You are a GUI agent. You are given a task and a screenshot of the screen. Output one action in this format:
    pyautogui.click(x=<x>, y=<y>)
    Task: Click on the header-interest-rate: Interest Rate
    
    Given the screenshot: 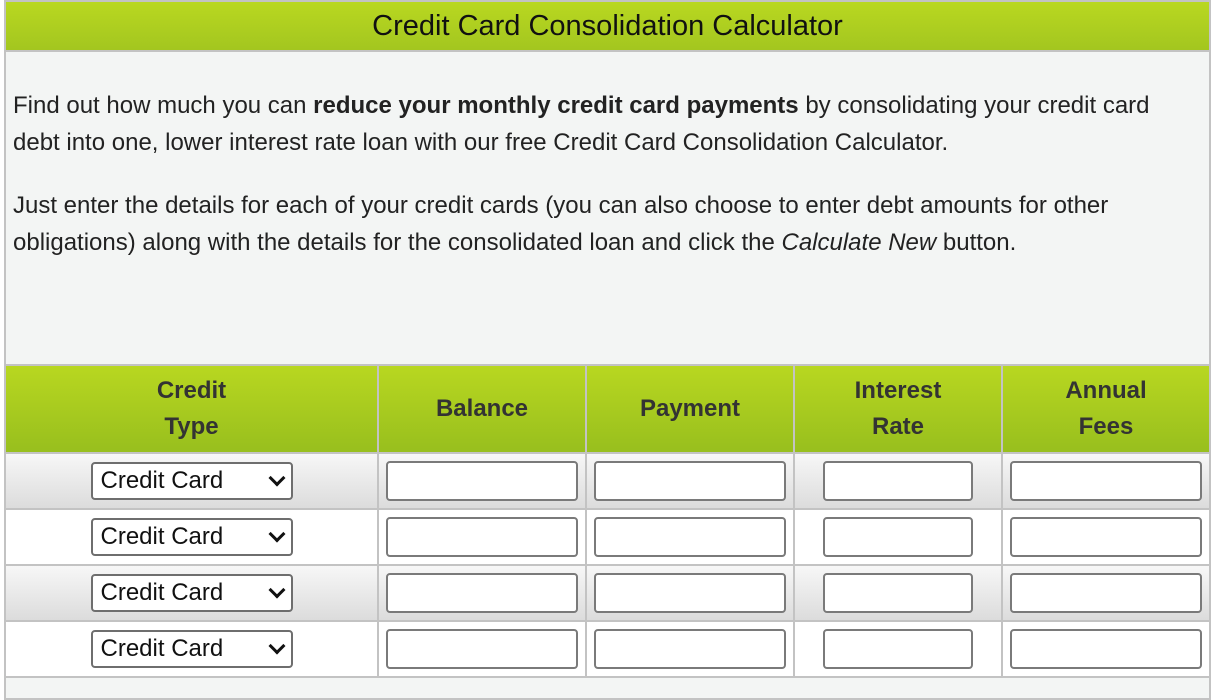 What is the action you would take?
    pyautogui.click(x=898, y=409)
    